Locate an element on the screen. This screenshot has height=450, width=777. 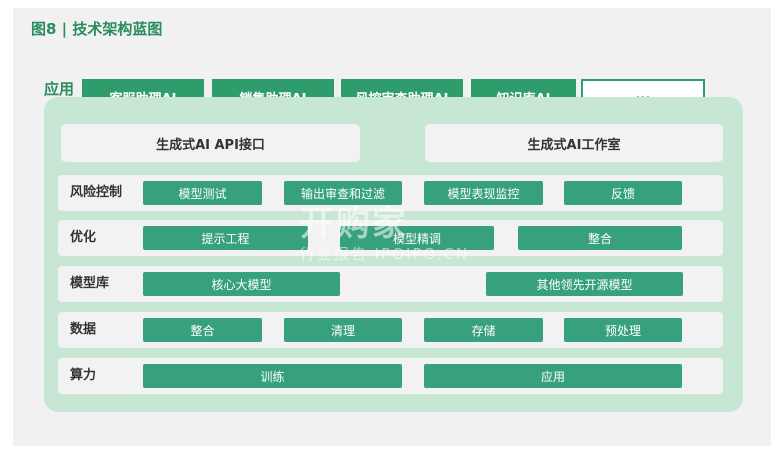
chip-data-storage: 存储 is located at coordinates (483, 330).